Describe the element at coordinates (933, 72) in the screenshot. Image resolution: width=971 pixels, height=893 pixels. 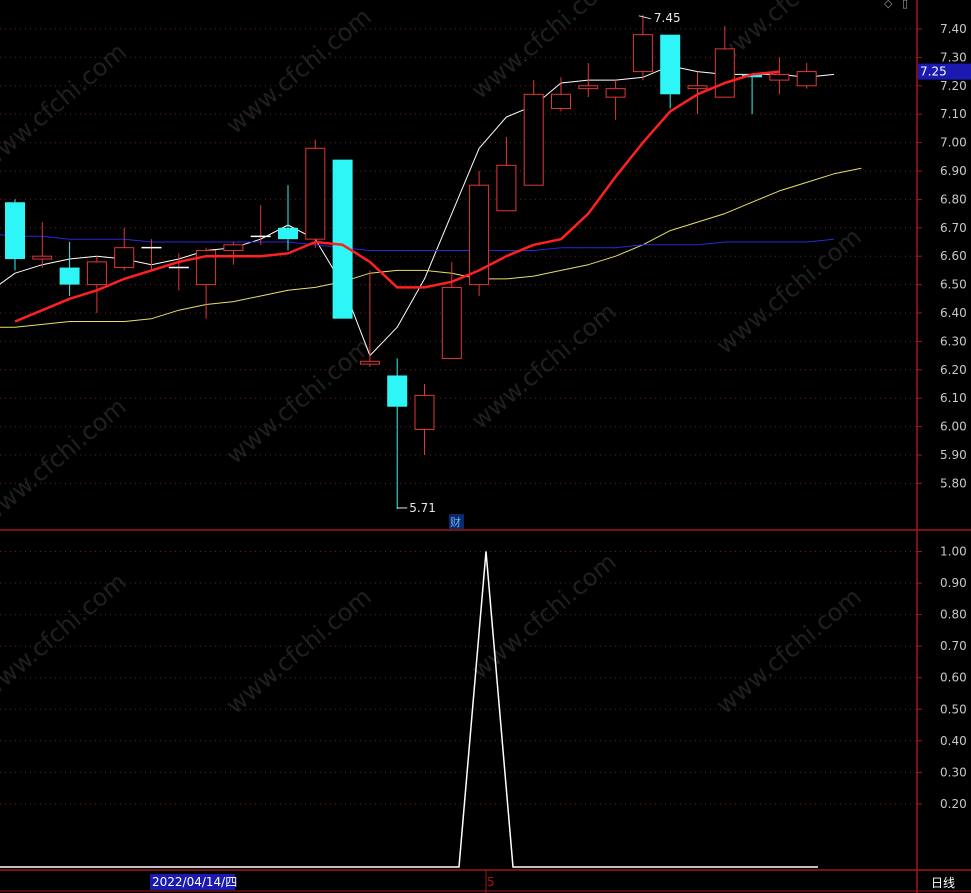
I see `last-price-label: 7.25` at that location.